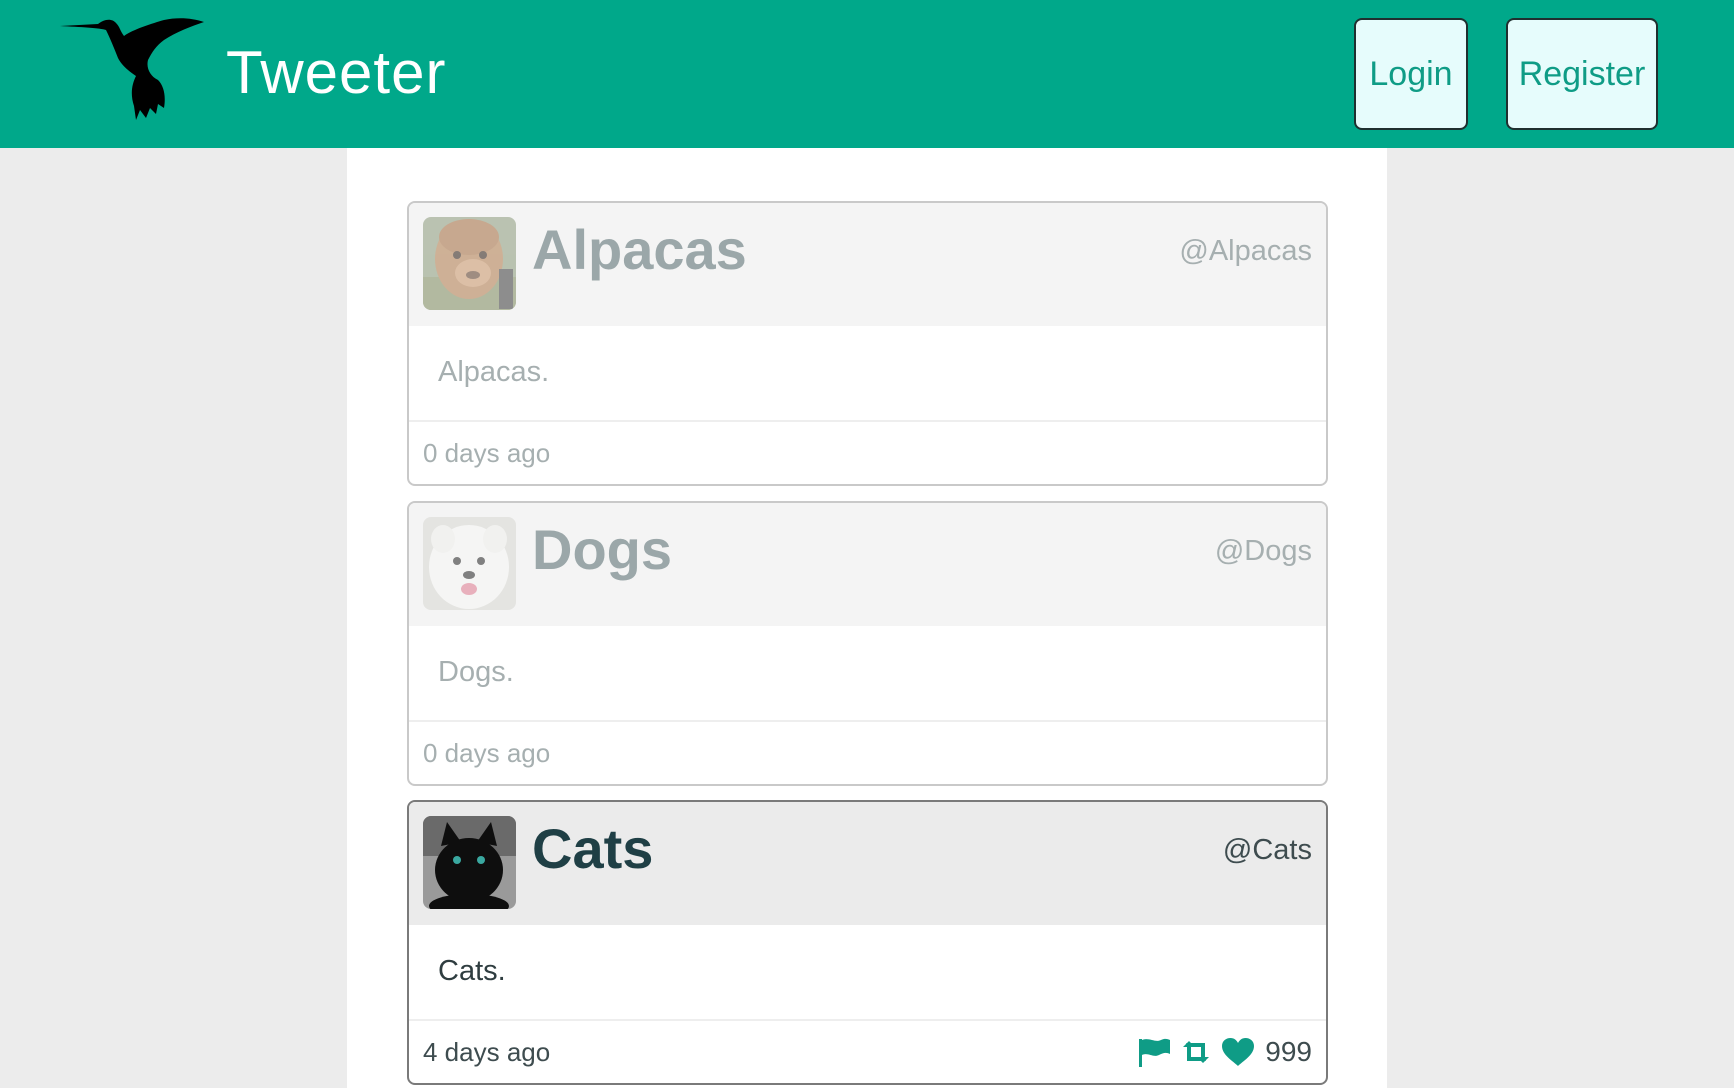 The image size is (1734, 1088). Describe the element at coordinates (867, 1052) in the screenshot. I see `tweet-footer: 4 days ago 999` at that location.